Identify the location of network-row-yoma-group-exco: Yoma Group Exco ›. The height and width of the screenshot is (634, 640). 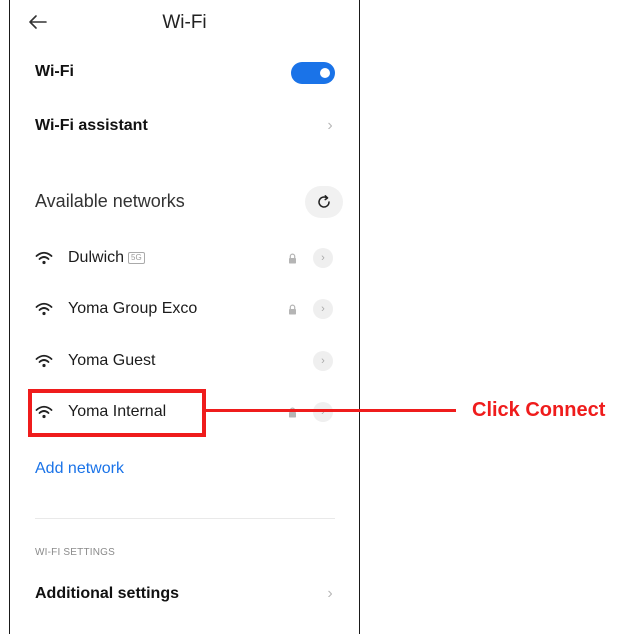
(184, 311).